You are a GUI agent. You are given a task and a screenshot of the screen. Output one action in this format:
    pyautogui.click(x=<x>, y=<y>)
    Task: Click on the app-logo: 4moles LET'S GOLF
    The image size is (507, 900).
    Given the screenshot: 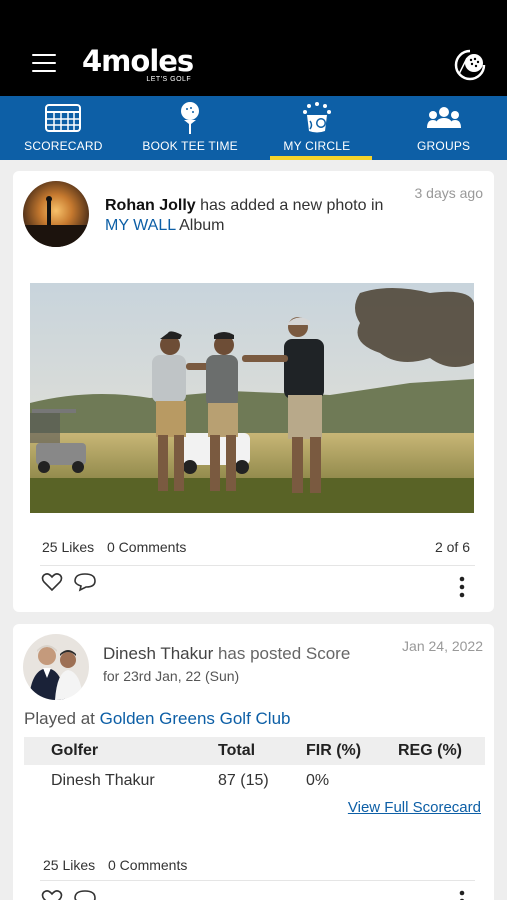 What is the action you would take?
    pyautogui.click(x=138, y=63)
    